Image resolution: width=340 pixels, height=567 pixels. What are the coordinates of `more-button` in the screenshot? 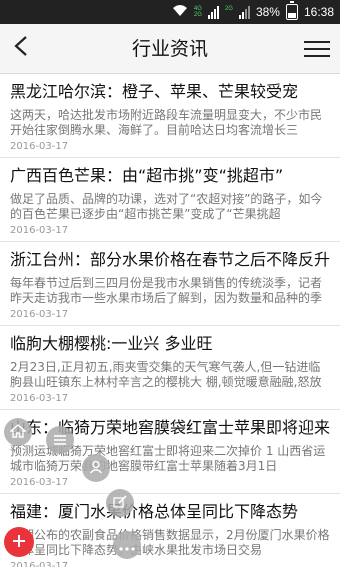 It's located at (127, 545).